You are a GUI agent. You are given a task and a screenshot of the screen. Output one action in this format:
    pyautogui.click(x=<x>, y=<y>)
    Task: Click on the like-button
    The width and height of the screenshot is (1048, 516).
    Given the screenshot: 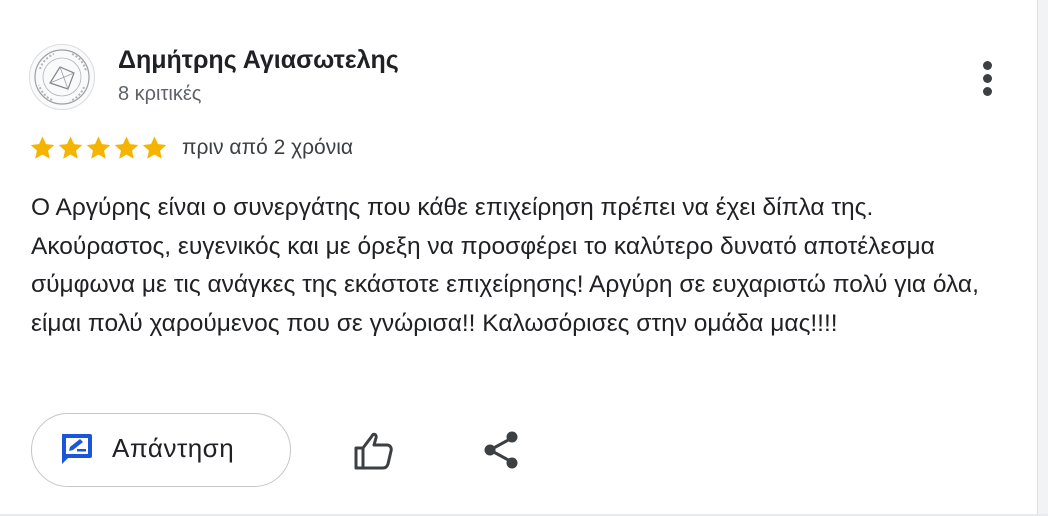 What is the action you would take?
    pyautogui.click(x=374, y=450)
    